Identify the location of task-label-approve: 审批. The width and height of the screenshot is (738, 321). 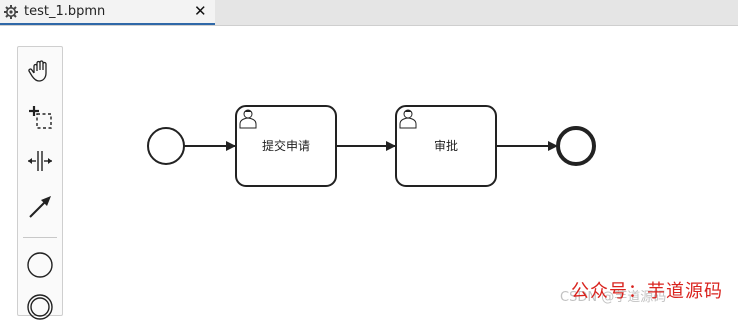
(446, 145).